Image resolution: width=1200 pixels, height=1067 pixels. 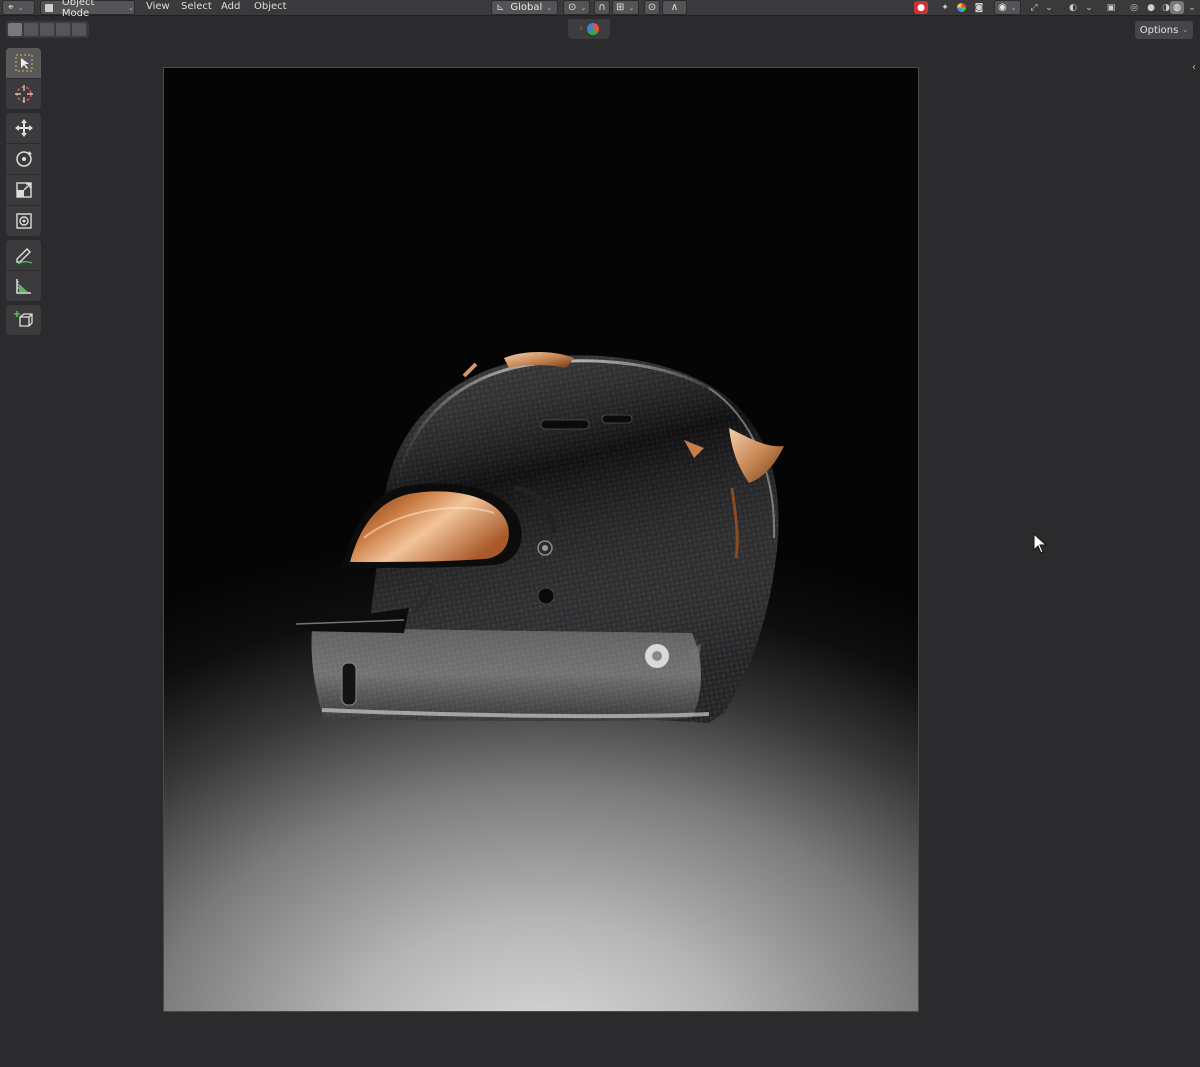 What do you see at coordinates (1034, 7) in the screenshot?
I see `gizmo-toggle-icon: ⤢` at bounding box center [1034, 7].